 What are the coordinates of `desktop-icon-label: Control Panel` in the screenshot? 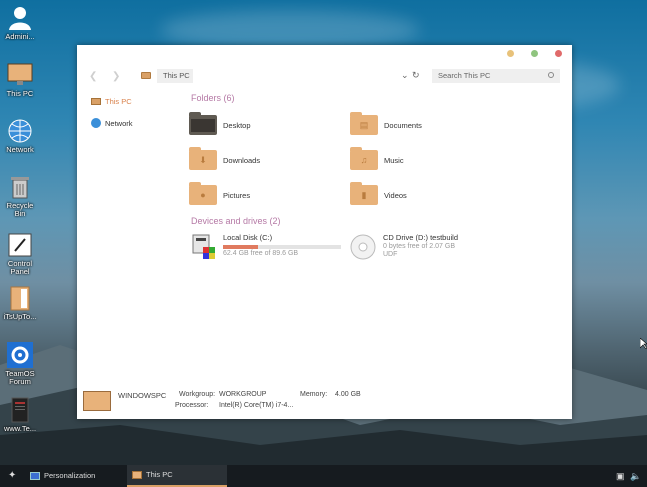 It's located at (20, 267).